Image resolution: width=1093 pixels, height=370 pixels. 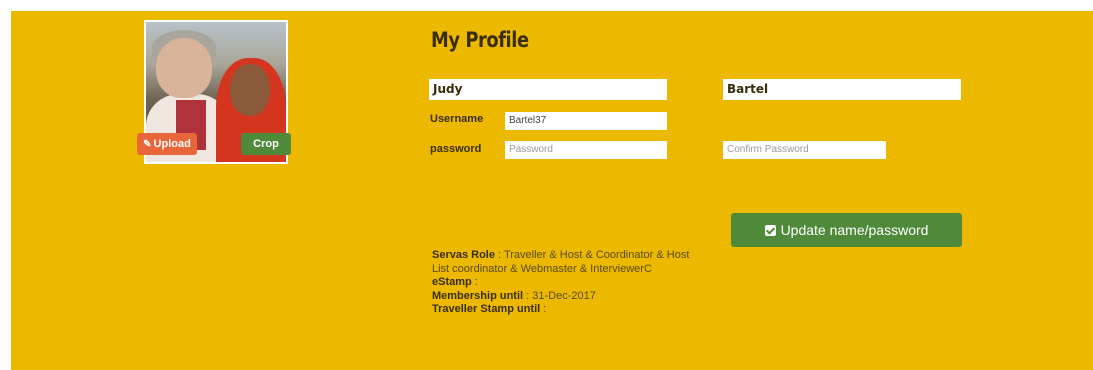 I want to click on check-square-icon, so click(x=770, y=230).